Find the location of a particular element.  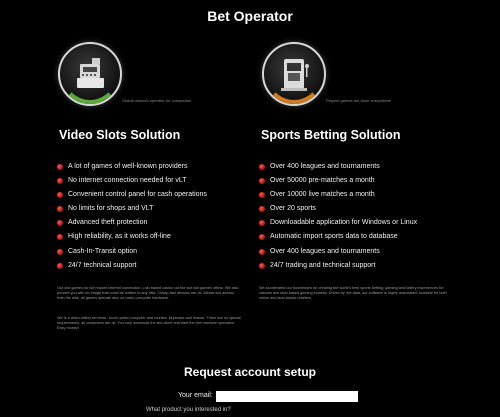

list-item: No internet connection needed for vLT is located at coordinates (132, 183).